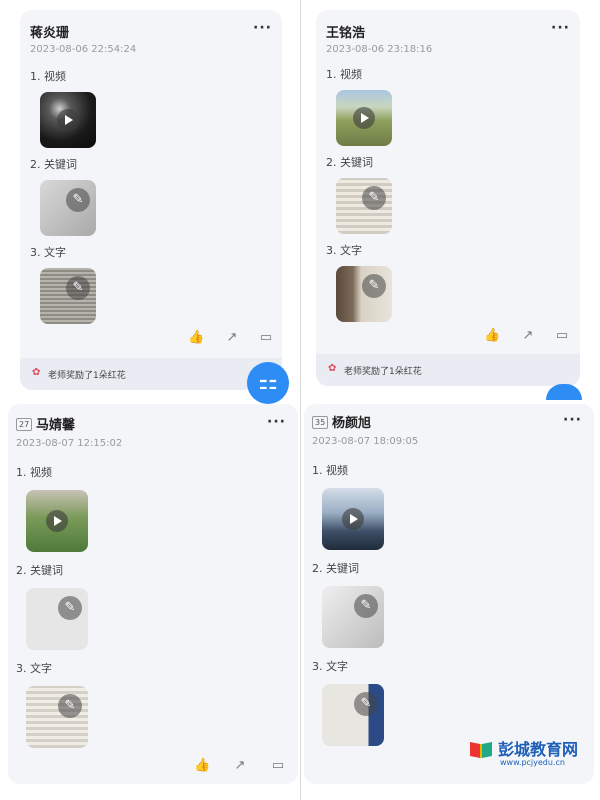 This screenshot has width=600, height=800. What do you see at coordinates (379, 49) in the screenshot?
I see `post-time: 2023-08-06 23:18:16` at bounding box center [379, 49].